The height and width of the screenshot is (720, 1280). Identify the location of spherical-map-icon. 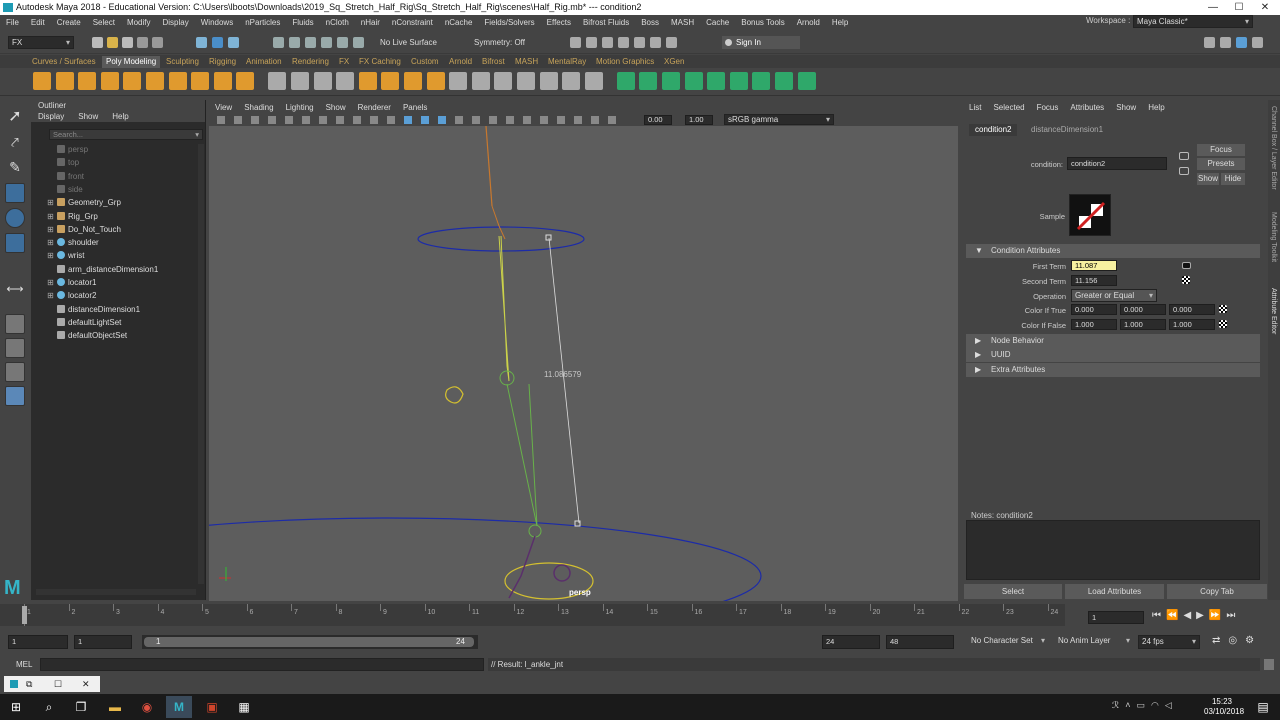
(693, 81).